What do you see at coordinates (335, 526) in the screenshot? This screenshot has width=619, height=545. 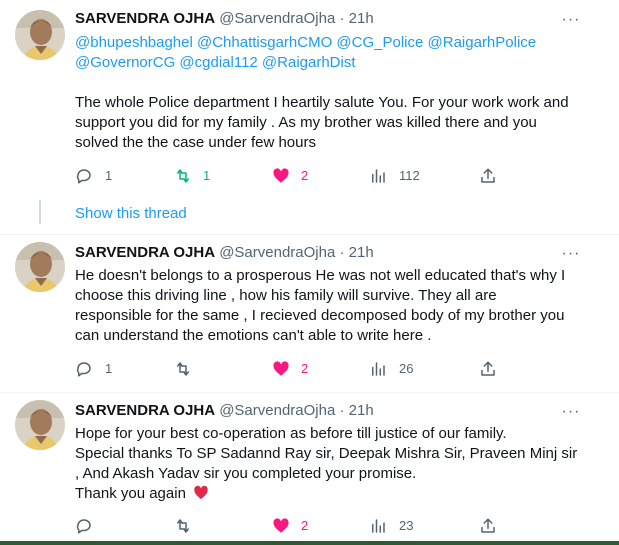 I see `action-bar: 2 23` at bounding box center [335, 526].